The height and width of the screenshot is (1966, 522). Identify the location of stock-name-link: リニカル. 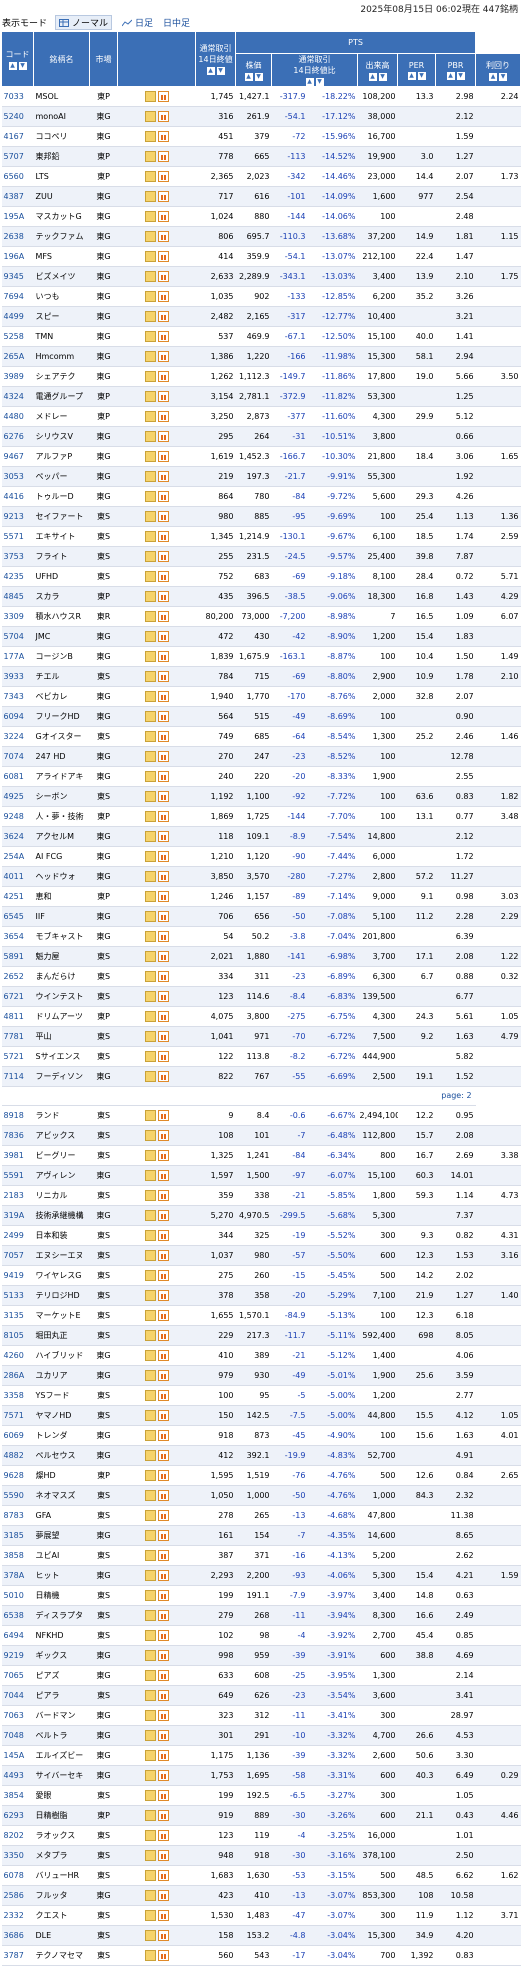
(61, 1195).